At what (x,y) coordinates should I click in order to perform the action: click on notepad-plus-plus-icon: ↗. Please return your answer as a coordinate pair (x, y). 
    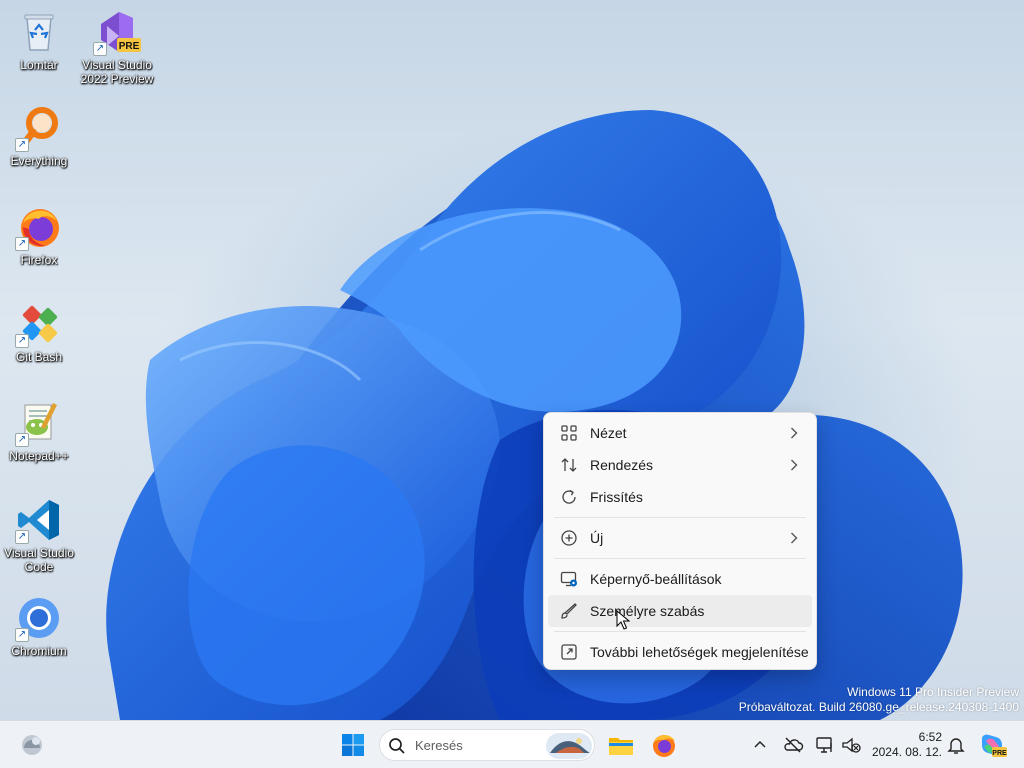
    Looking at the image, I should click on (39, 423).